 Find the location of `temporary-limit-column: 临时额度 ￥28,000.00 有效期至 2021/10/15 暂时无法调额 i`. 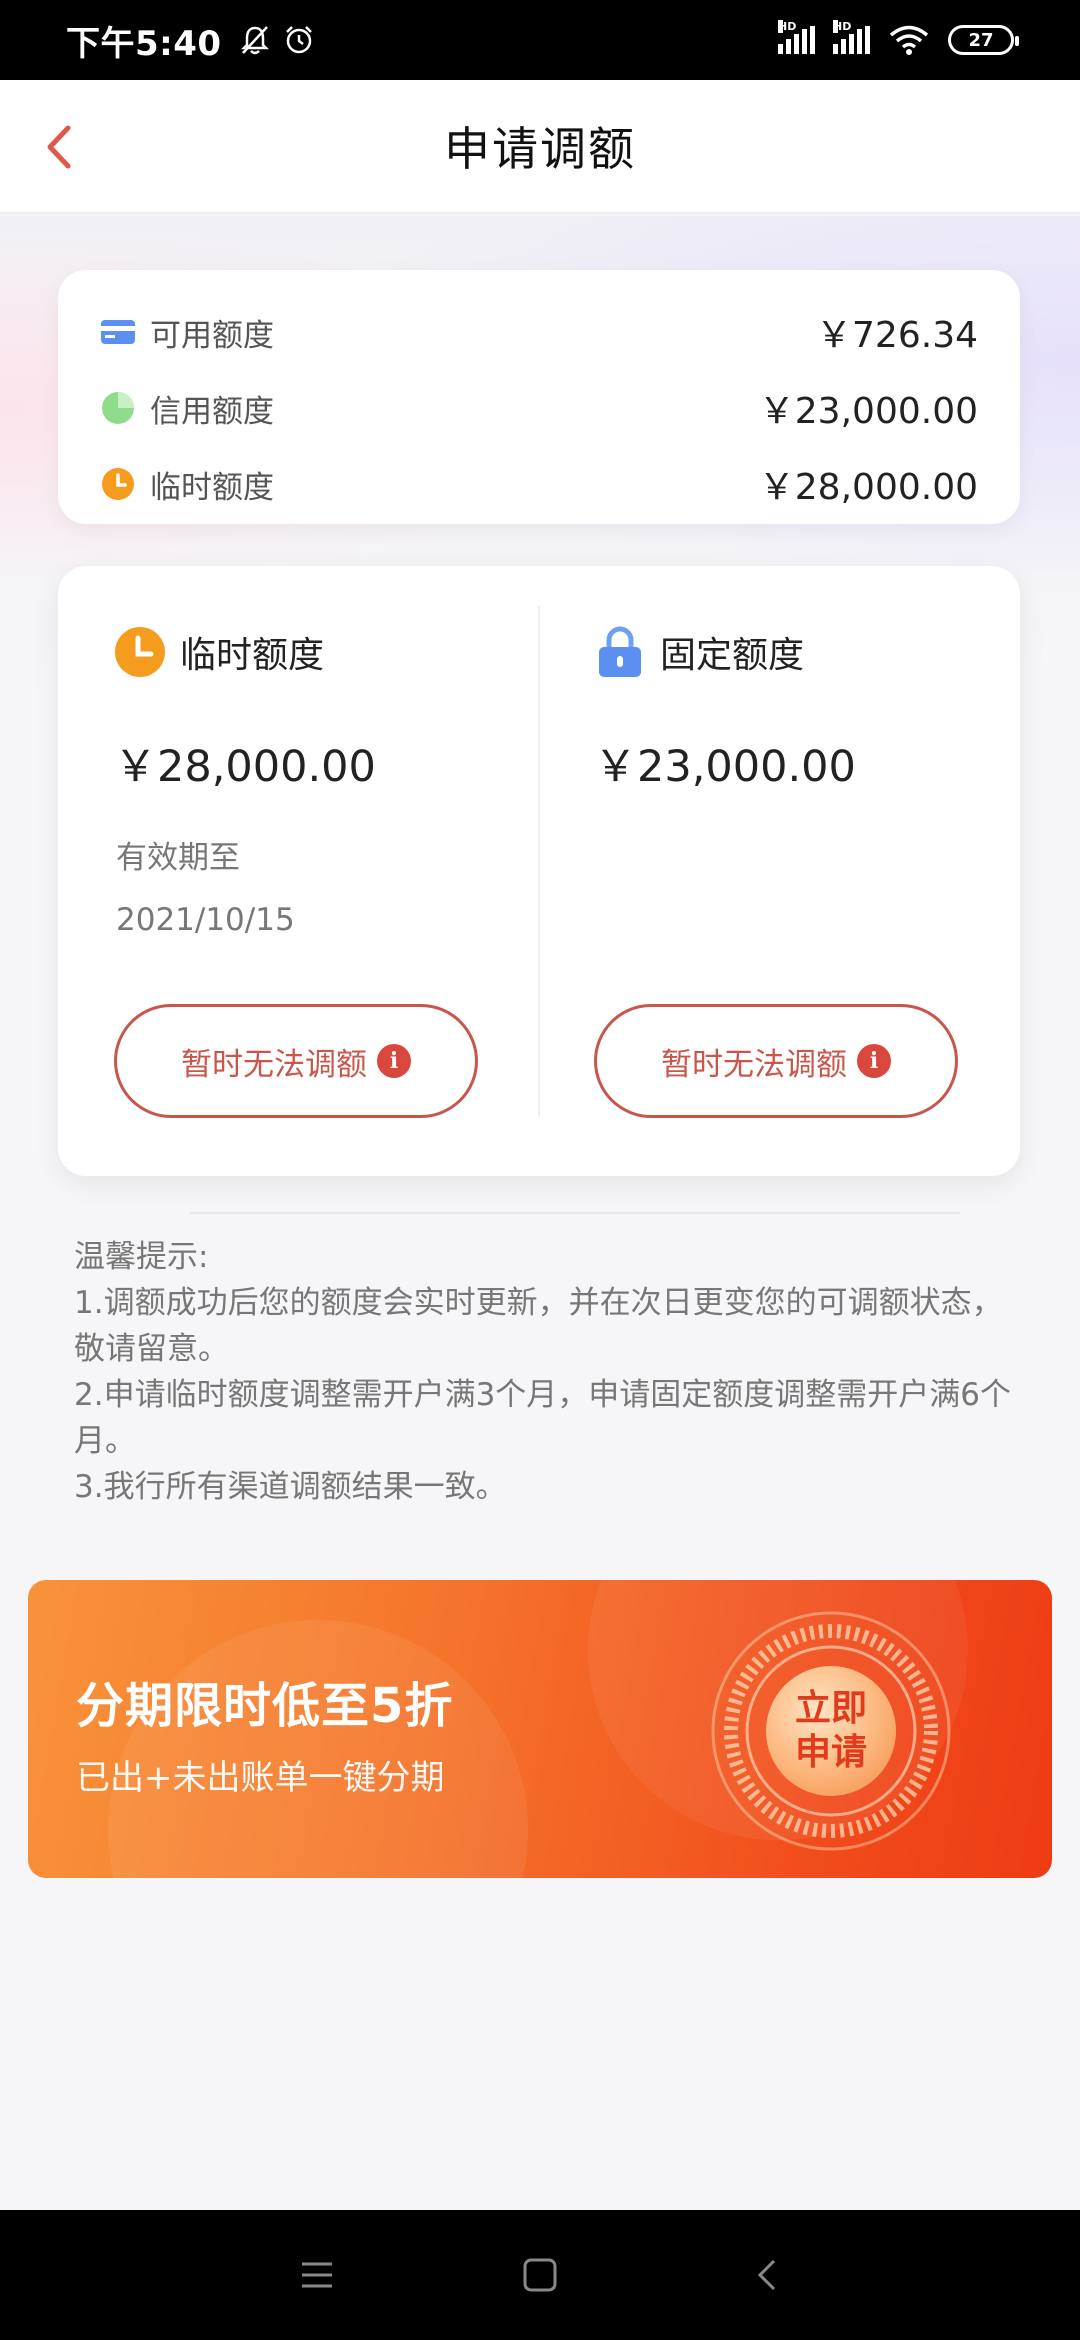

temporary-limit-column: 临时额度 ￥28,000.00 有效期至 2021/10/15 暂时无法调额 i is located at coordinates (298, 871).